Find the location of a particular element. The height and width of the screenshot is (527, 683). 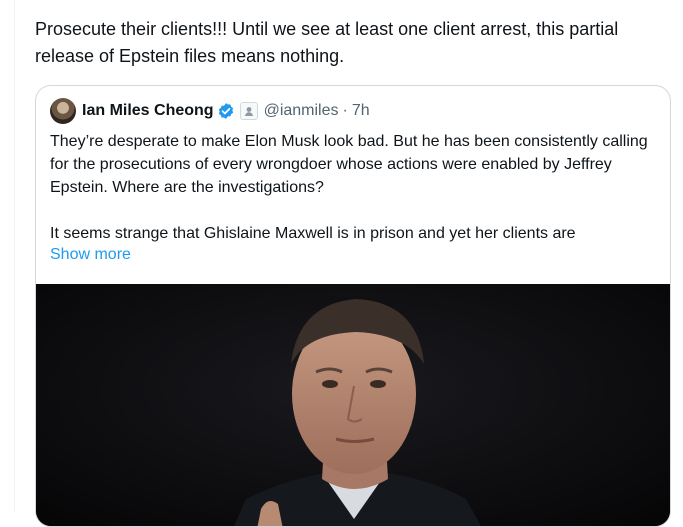

avatar is located at coordinates (63, 111).